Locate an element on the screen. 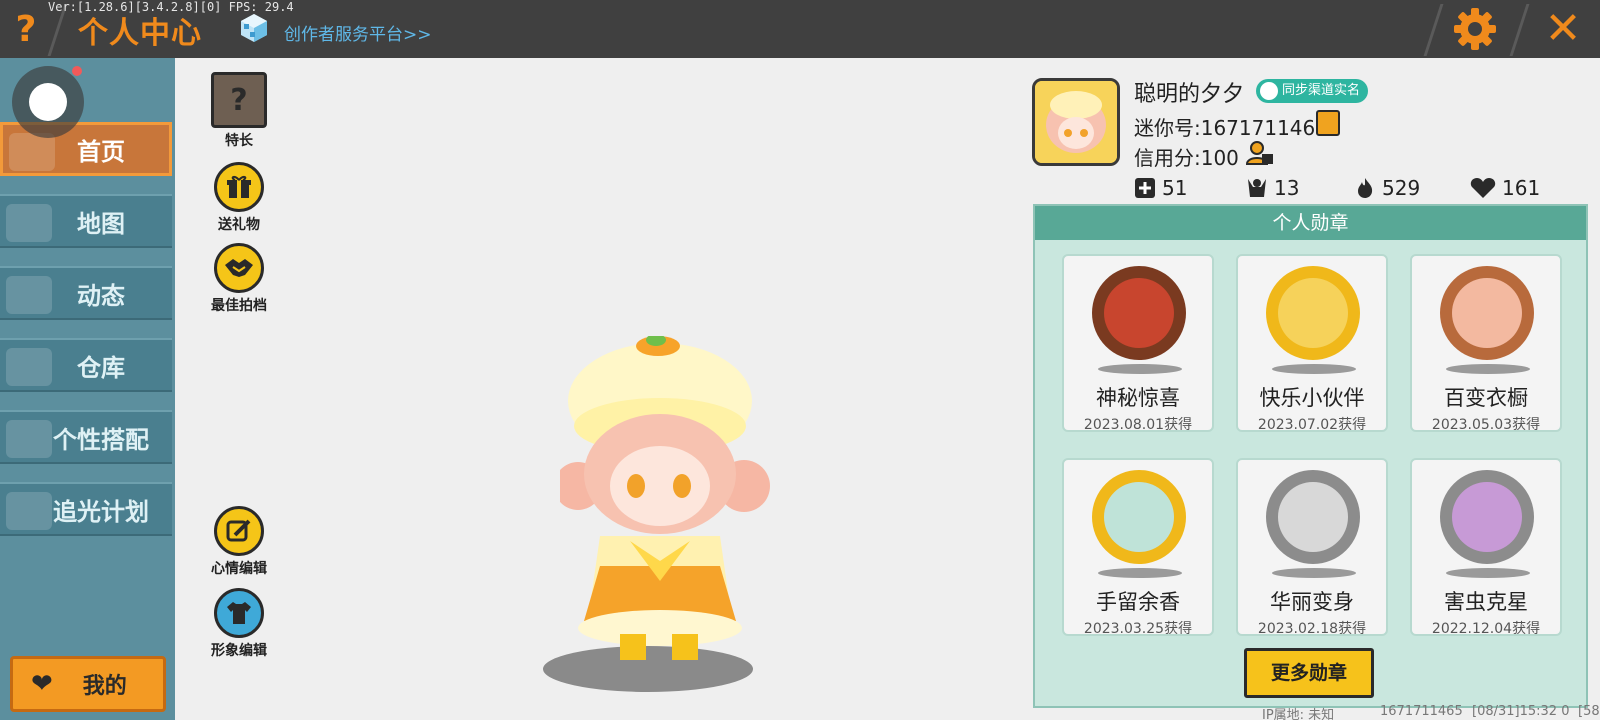 The width and height of the screenshot is (1600, 720). medal-name: 百变衣橱 is located at coordinates (1486, 398).